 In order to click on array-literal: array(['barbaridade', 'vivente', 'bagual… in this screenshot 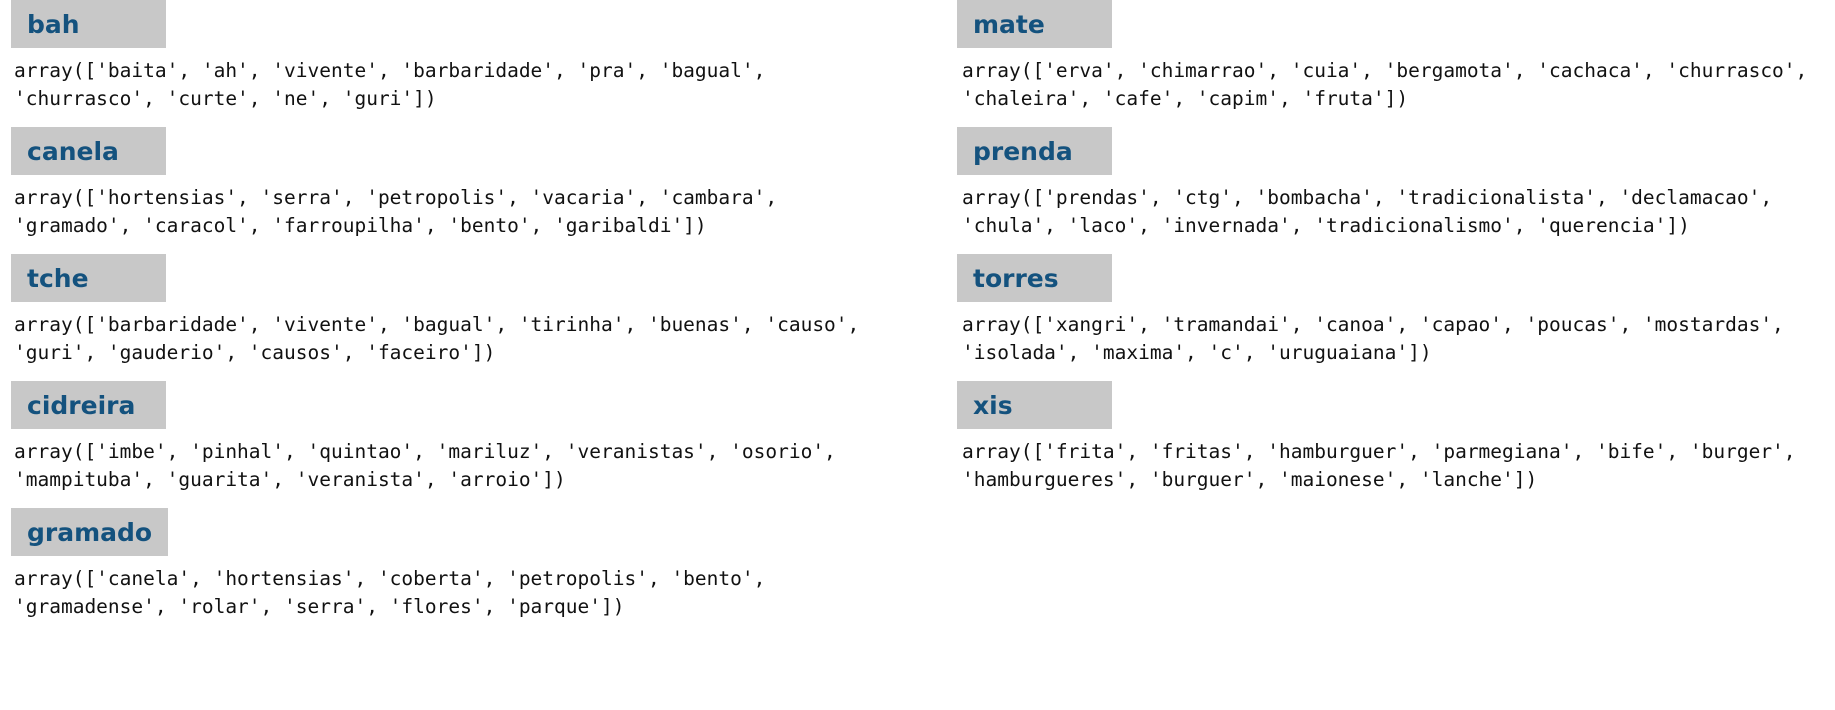, I will do `click(477, 339)`.